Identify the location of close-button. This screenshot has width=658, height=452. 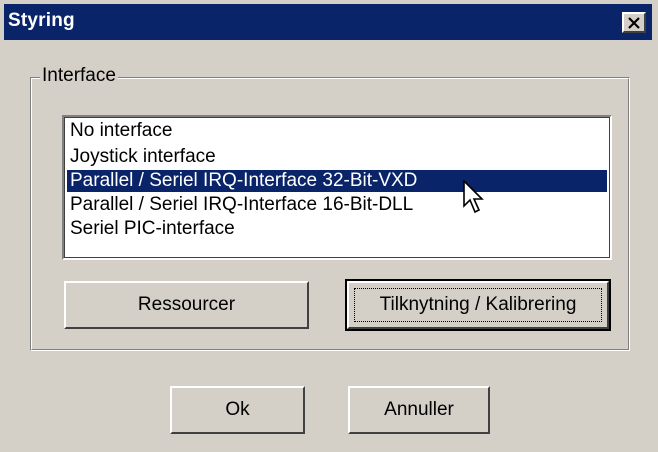
(634, 22).